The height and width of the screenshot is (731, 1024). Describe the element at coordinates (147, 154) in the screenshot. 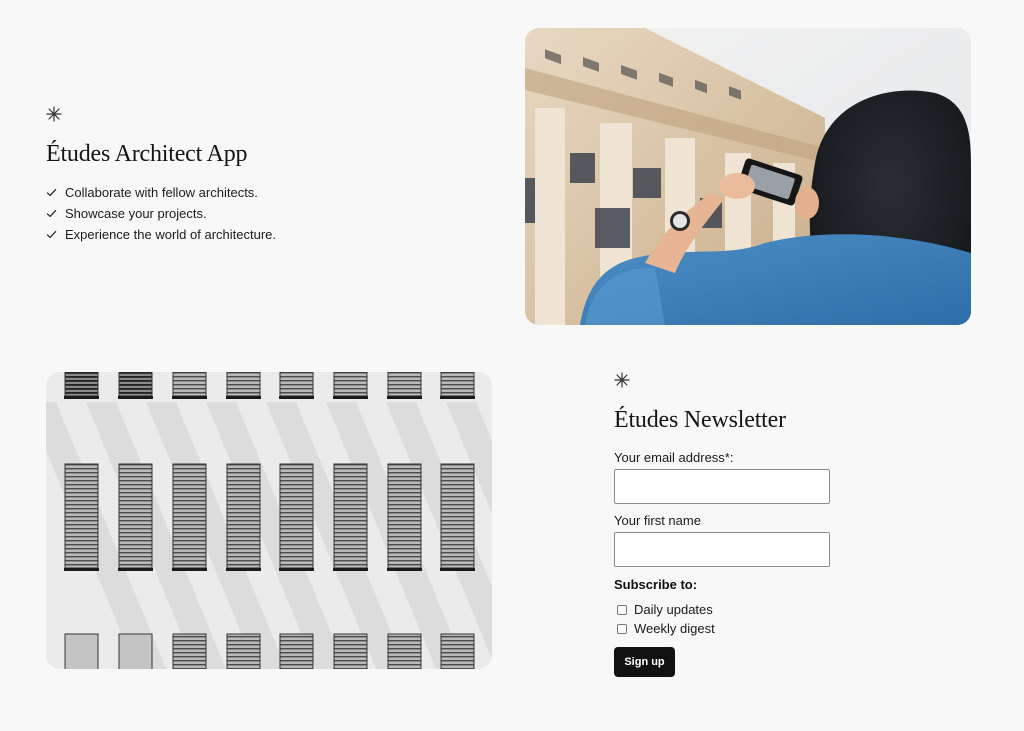

I see `app-title: Études Architect App` at that location.